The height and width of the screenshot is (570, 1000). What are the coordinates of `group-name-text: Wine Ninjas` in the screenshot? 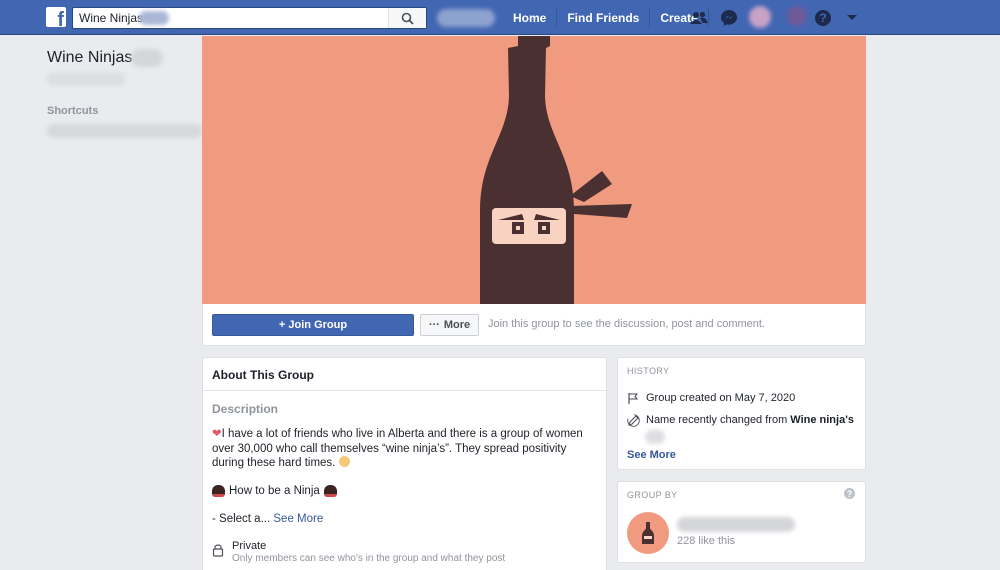 It's located at (90, 57).